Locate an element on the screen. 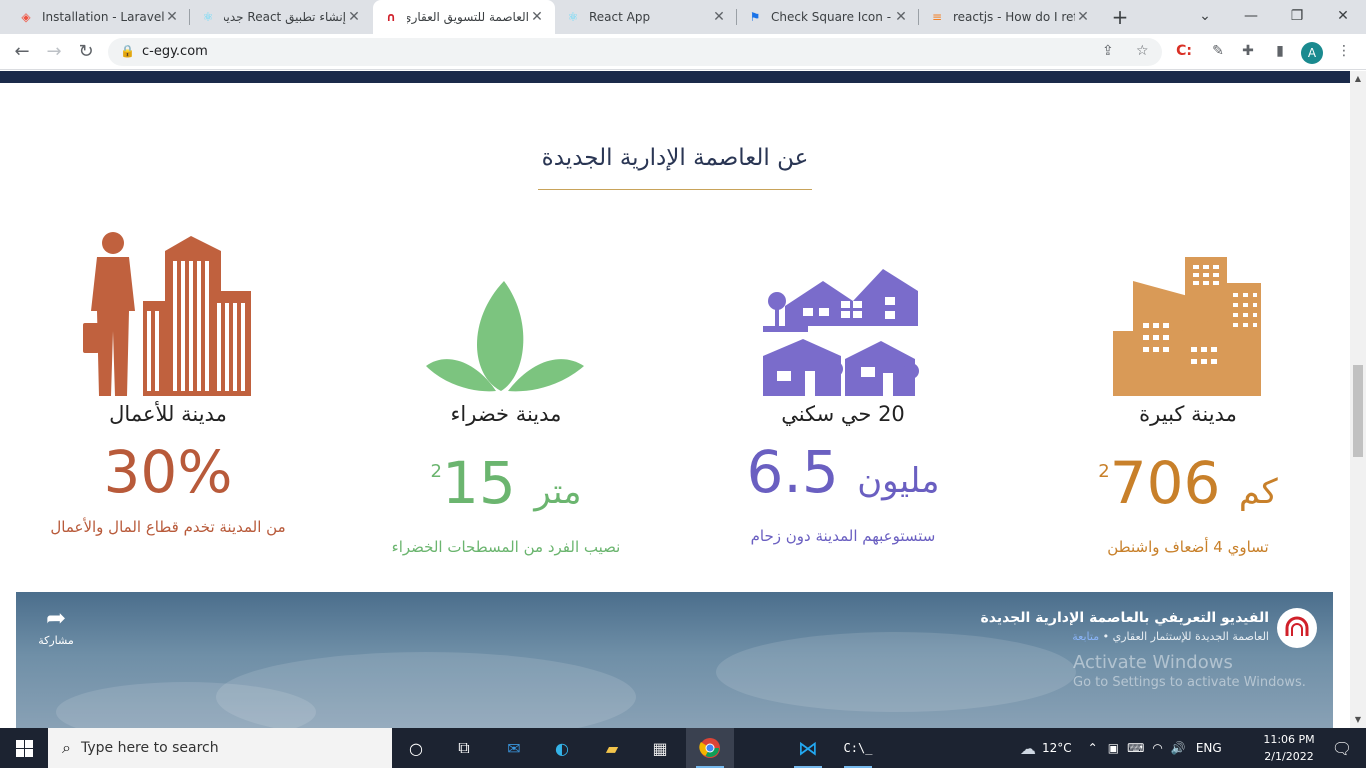  tab-title: reactjs - How do I refe is located at coordinates (1014, 17).